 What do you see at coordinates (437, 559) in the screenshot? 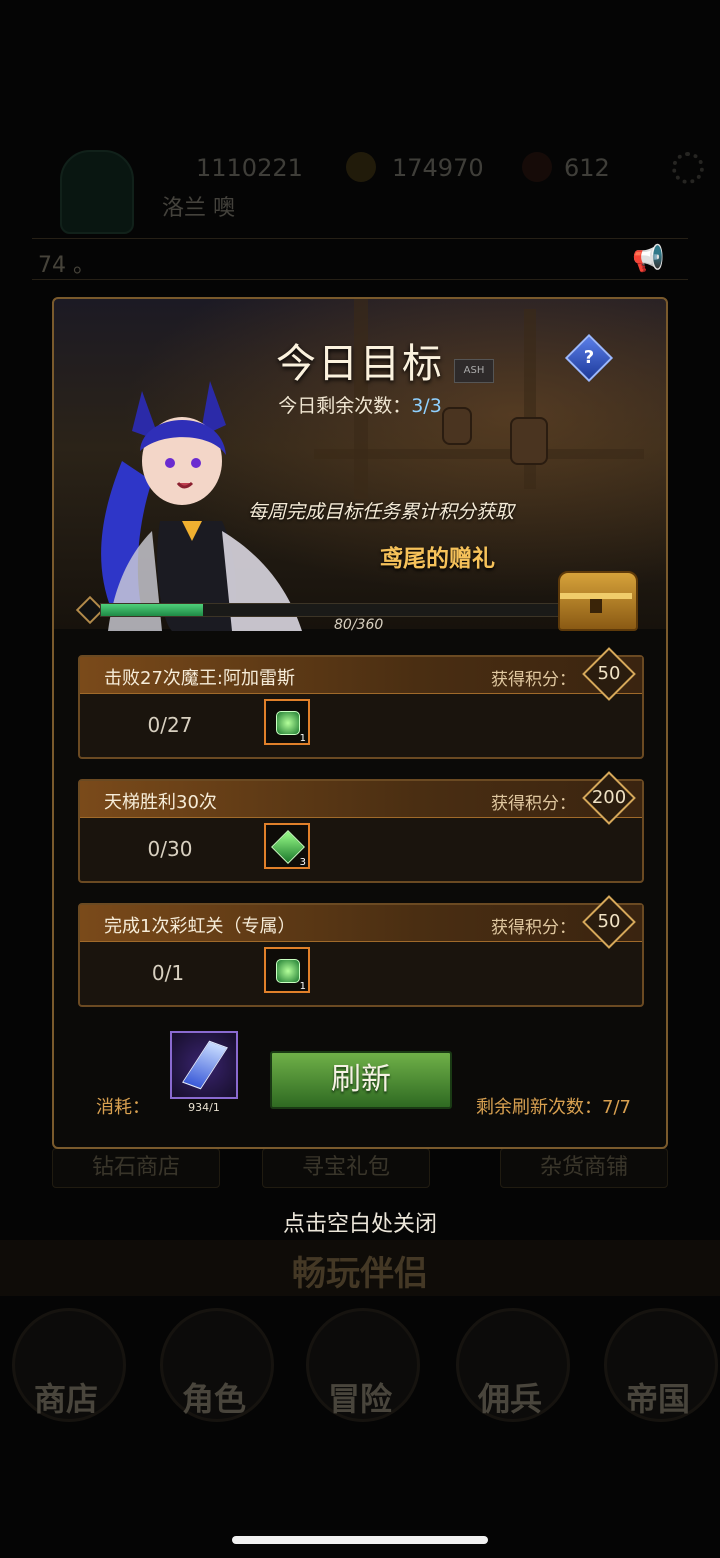
I see `gift-title: 鸢尾的赠礼` at bounding box center [437, 559].